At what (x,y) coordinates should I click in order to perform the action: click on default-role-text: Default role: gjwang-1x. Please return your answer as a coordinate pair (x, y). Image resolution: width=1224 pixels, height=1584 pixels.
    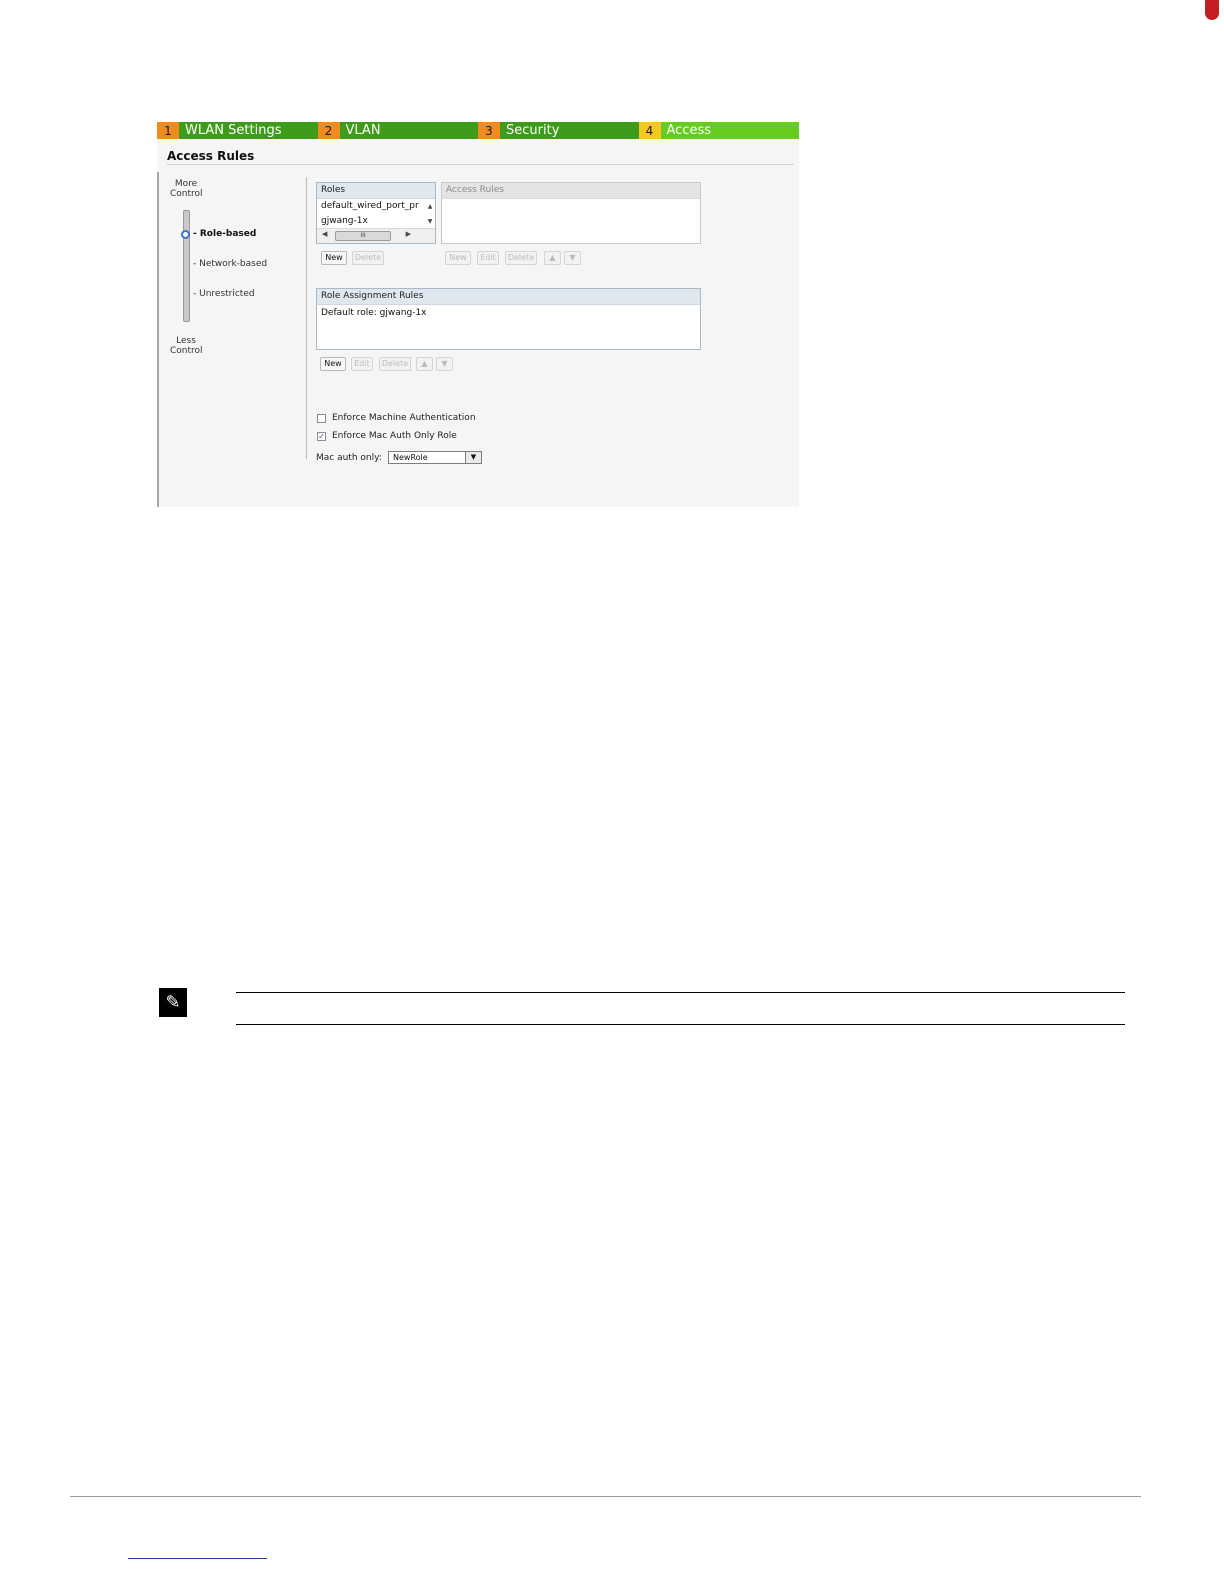
    Looking at the image, I should click on (508, 313).